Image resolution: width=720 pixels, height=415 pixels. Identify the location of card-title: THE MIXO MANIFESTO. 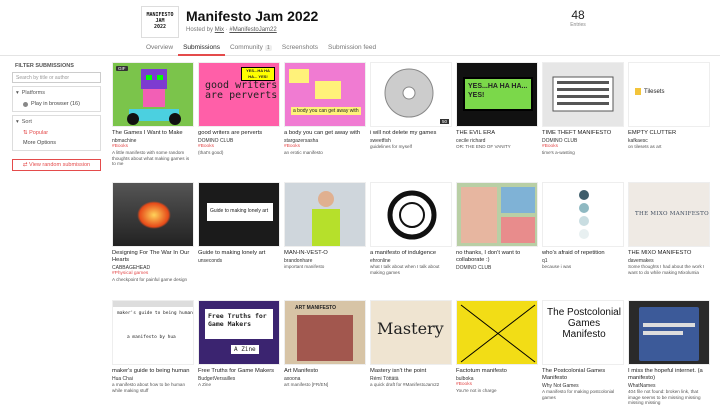
(669, 253).